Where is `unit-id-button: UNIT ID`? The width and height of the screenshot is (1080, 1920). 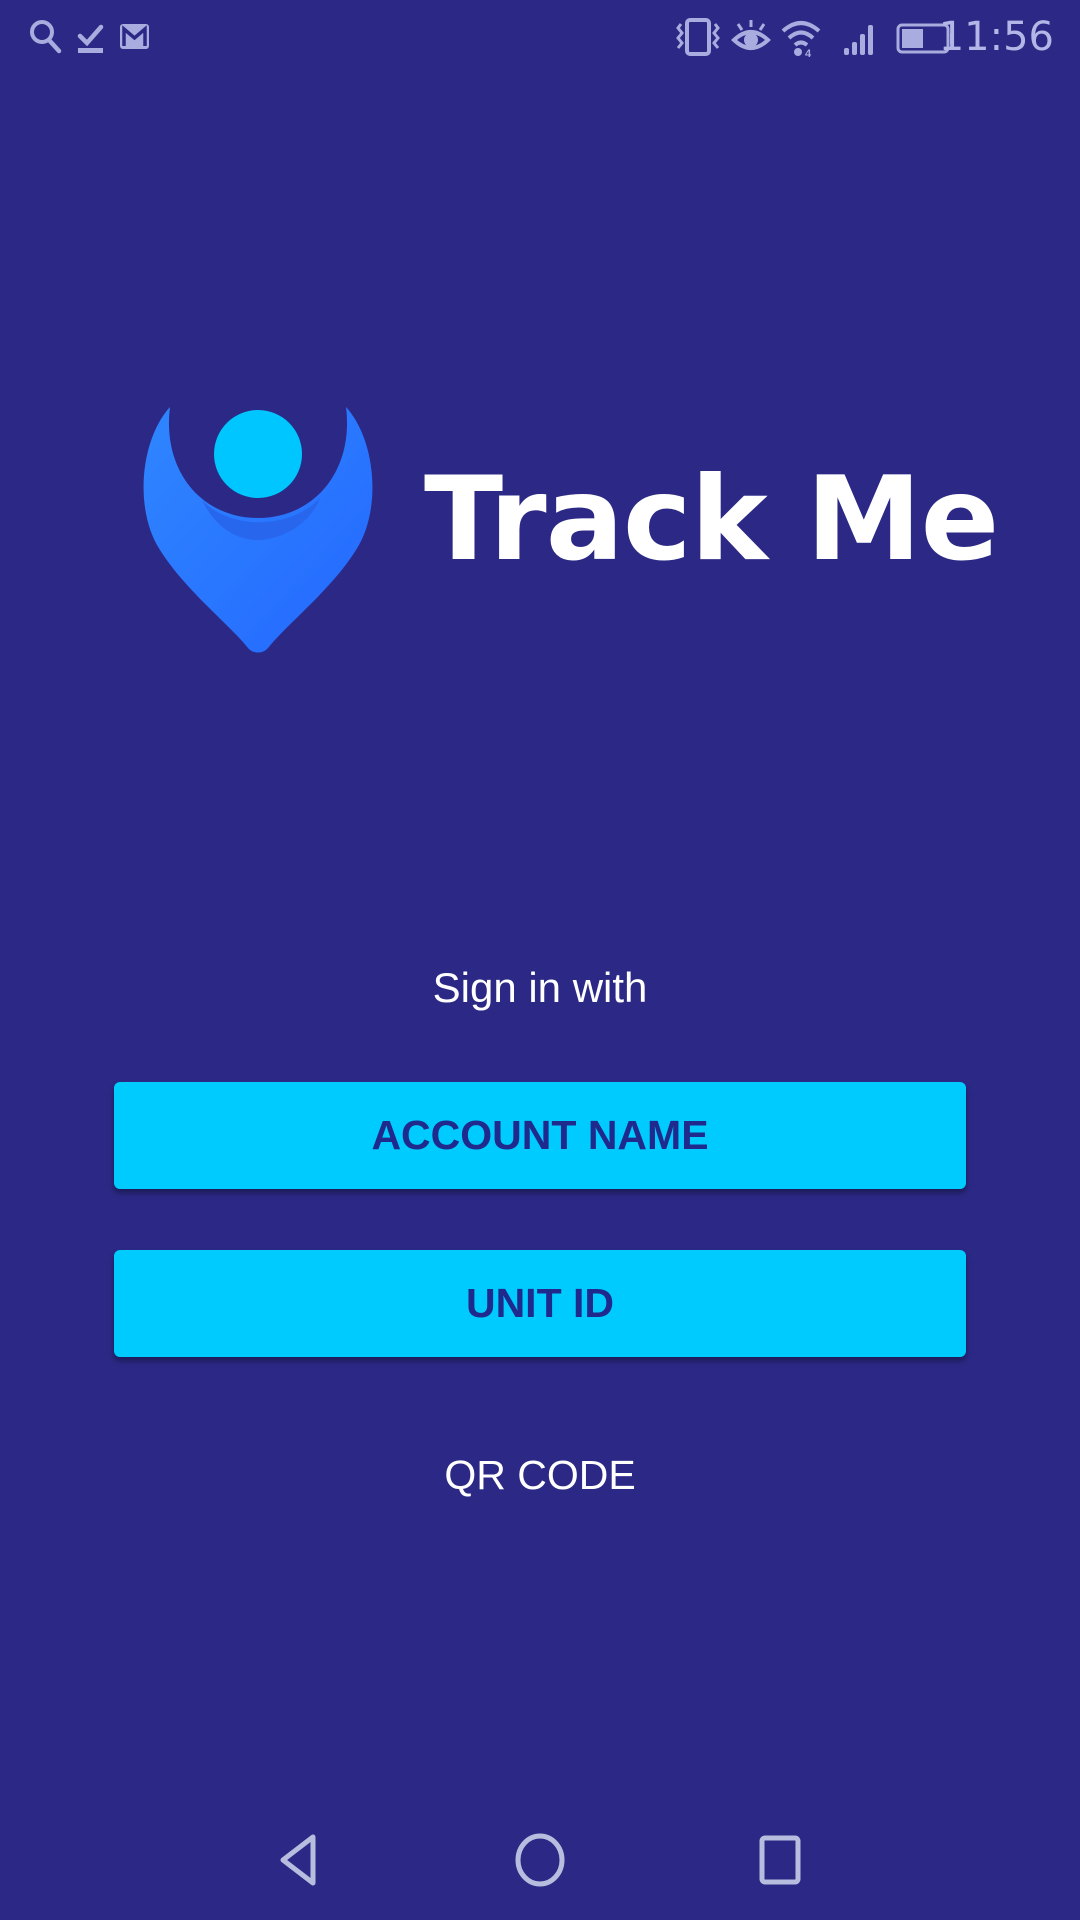
unit-id-button: UNIT ID is located at coordinates (540, 1303).